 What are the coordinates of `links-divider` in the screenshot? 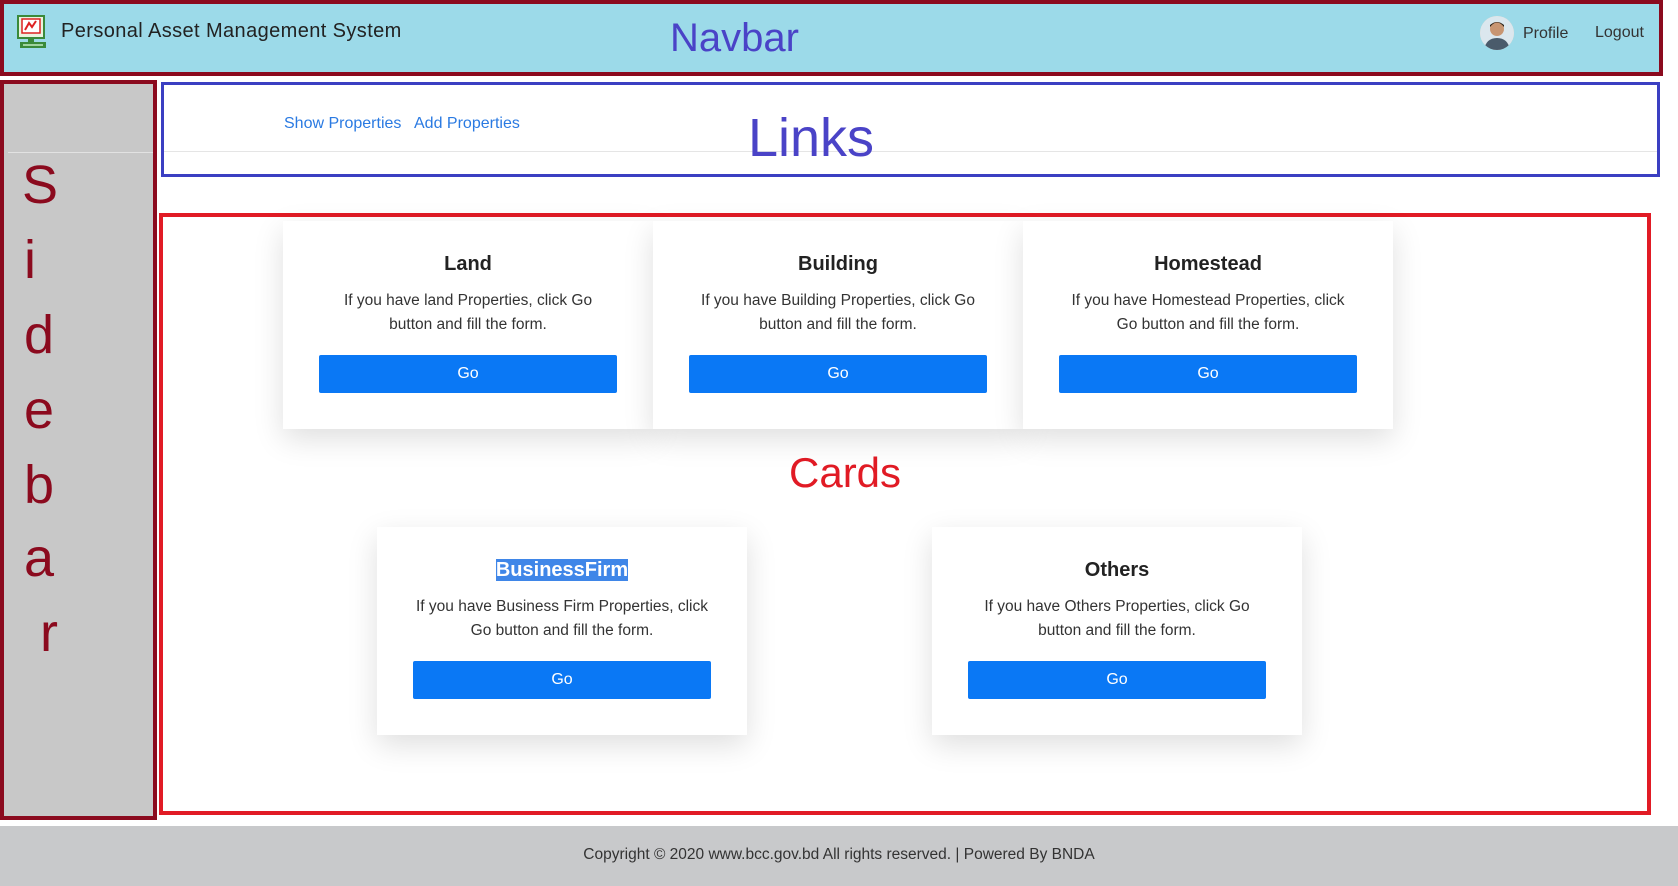 It's located at (910, 151).